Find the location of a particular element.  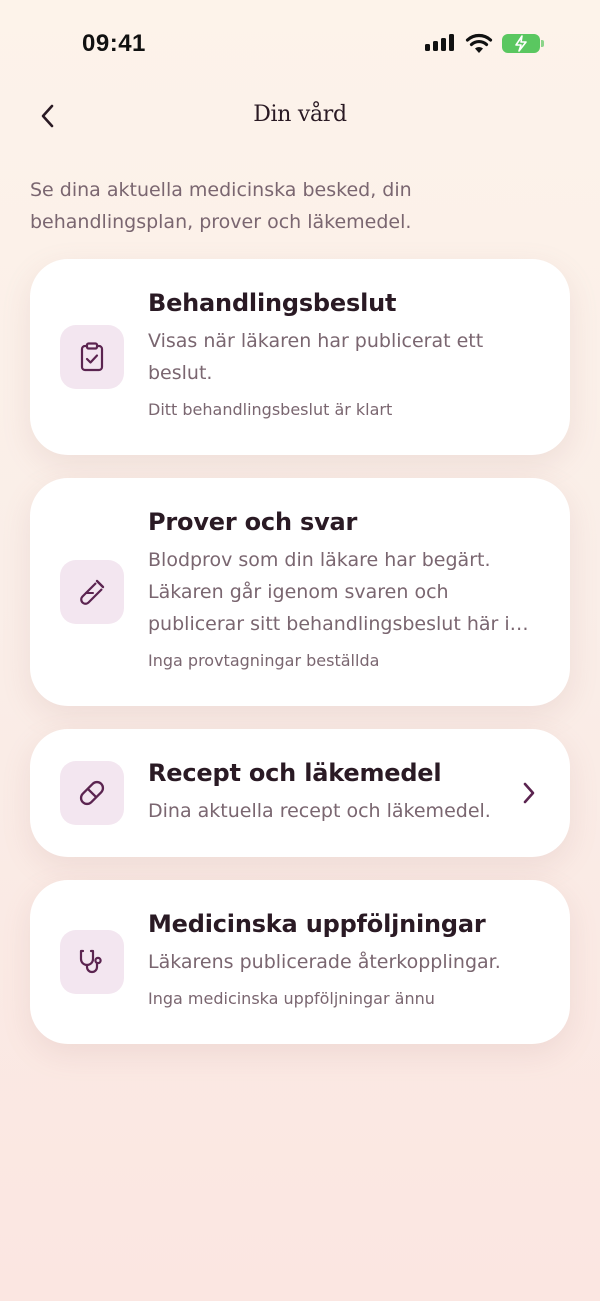

card-status: Ditt behandlingsbeslut är klart is located at coordinates (270, 409).